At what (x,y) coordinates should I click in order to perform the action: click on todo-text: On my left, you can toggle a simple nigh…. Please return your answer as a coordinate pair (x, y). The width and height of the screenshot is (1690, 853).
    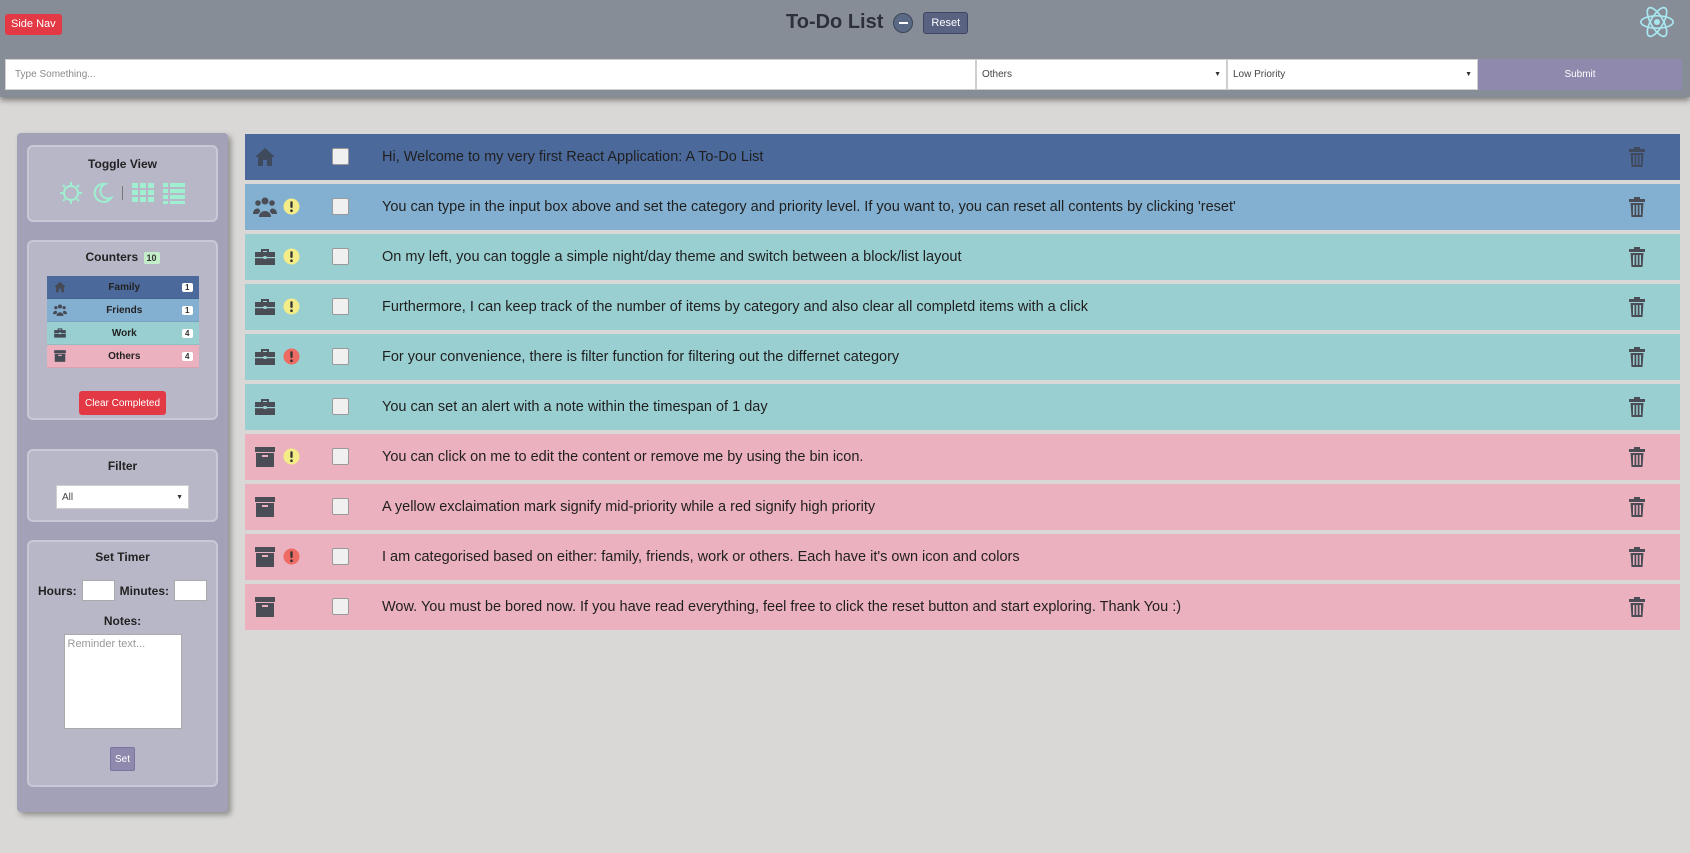
    Looking at the image, I should click on (672, 257).